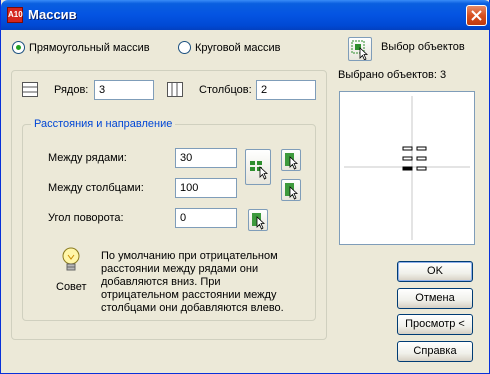  What do you see at coordinates (124, 90) in the screenshot?
I see `rows-input: 3` at bounding box center [124, 90].